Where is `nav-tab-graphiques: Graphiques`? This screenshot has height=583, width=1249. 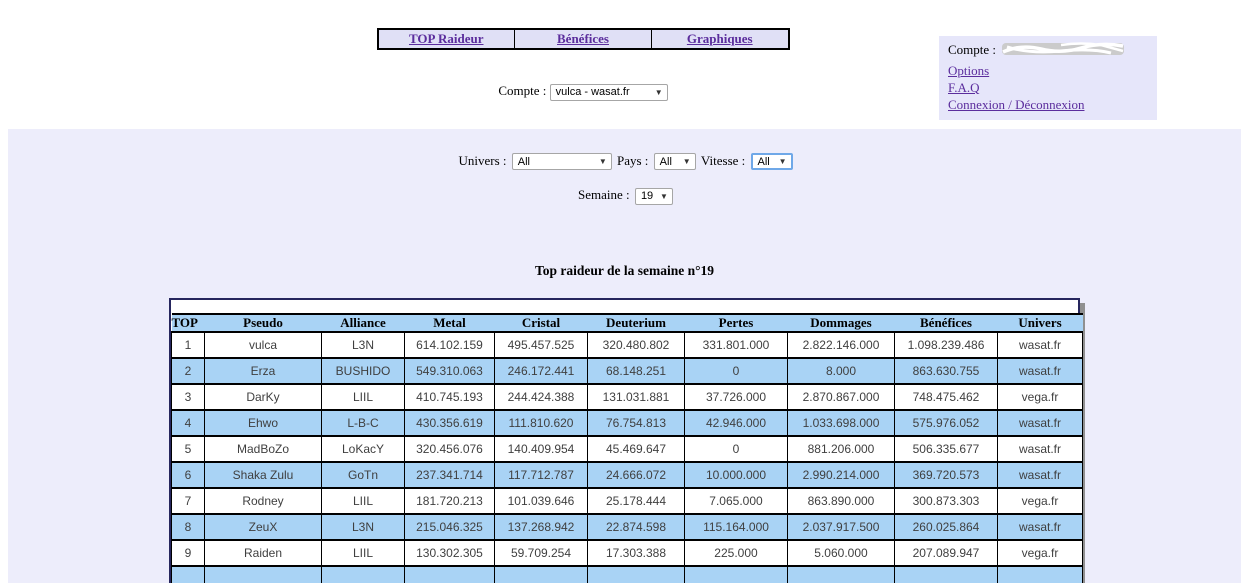
nav-tab-graphiques: Graphiques is located at coordinates (720, 39).